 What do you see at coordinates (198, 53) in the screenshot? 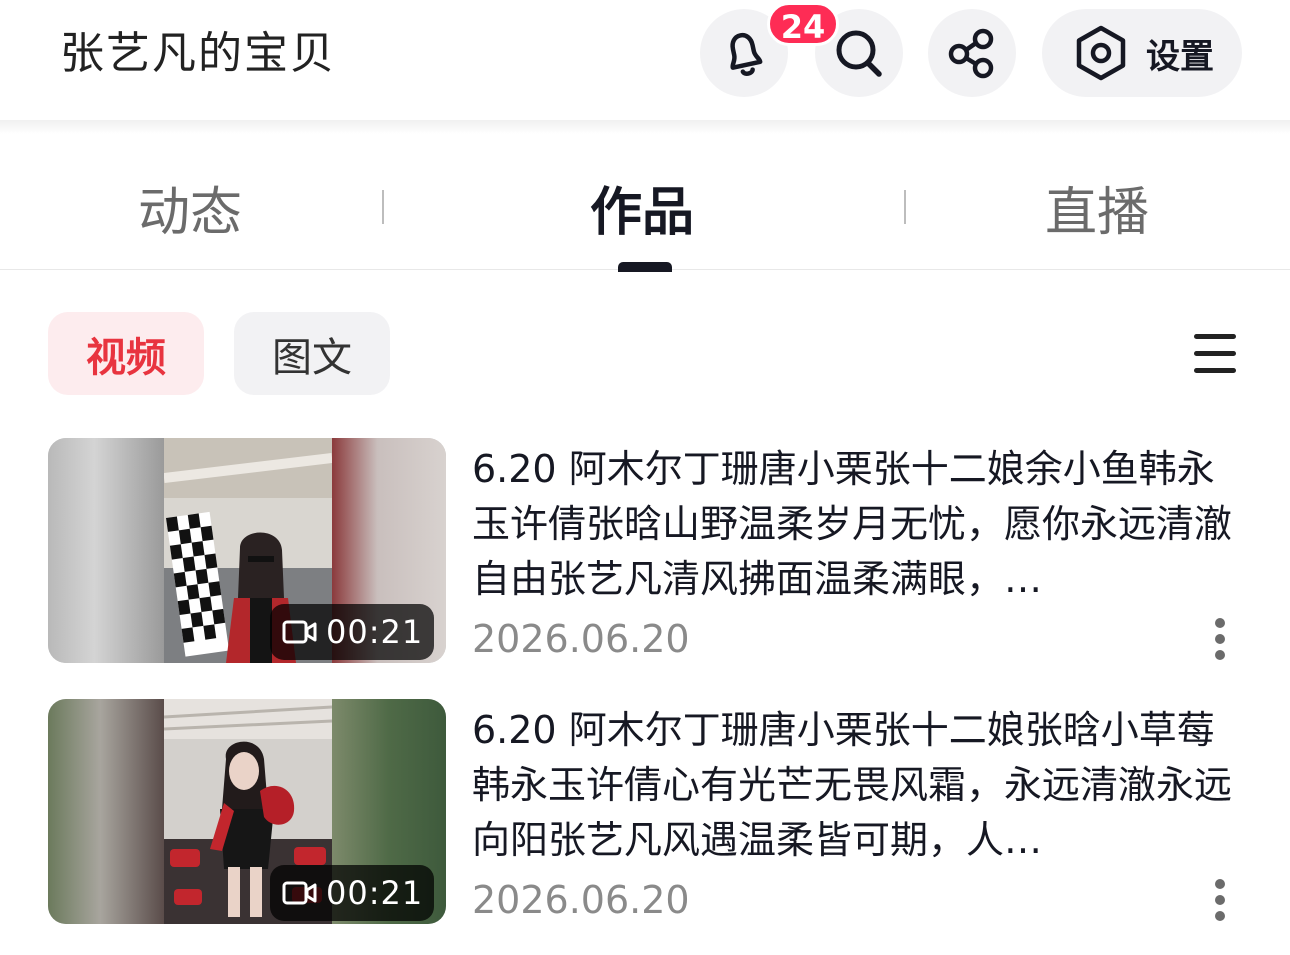
I see `page-title: 张艺凡的宝贝` at bounding box center [198, 53].